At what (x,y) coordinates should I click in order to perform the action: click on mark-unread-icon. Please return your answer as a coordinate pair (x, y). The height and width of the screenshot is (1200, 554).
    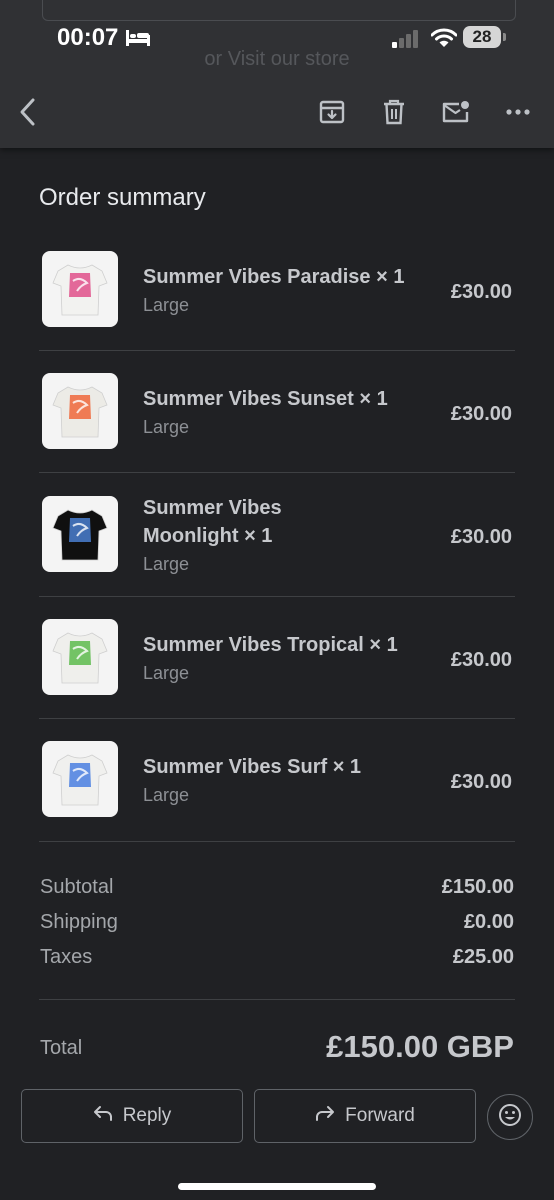
    Looking at the image, I should click on (456, 112).